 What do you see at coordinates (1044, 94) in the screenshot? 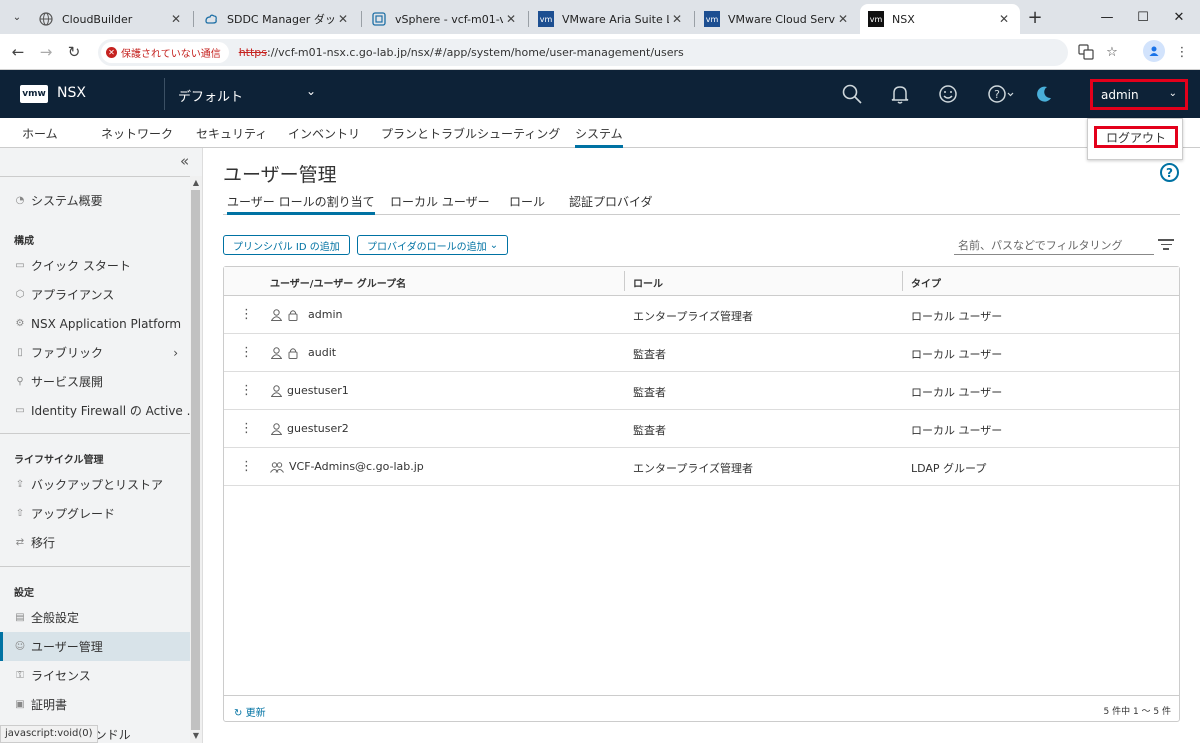
I see `dark-mode-moon-icon` at bounding box center [1044, 94].